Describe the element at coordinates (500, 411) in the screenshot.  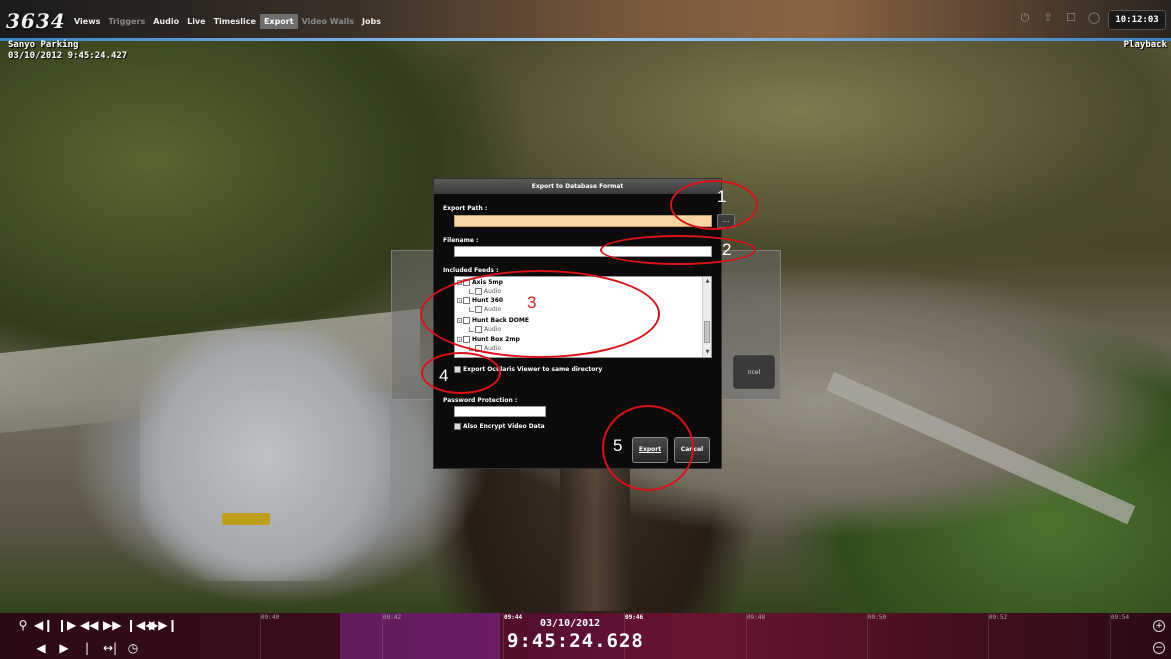
I see `password-input` at that location.